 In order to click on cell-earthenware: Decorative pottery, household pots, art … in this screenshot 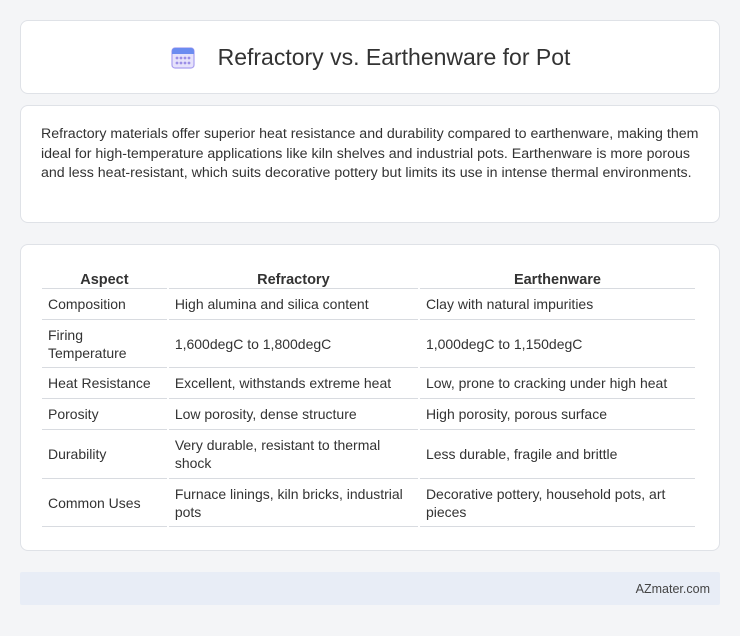, I will do `click(557, 503)`.